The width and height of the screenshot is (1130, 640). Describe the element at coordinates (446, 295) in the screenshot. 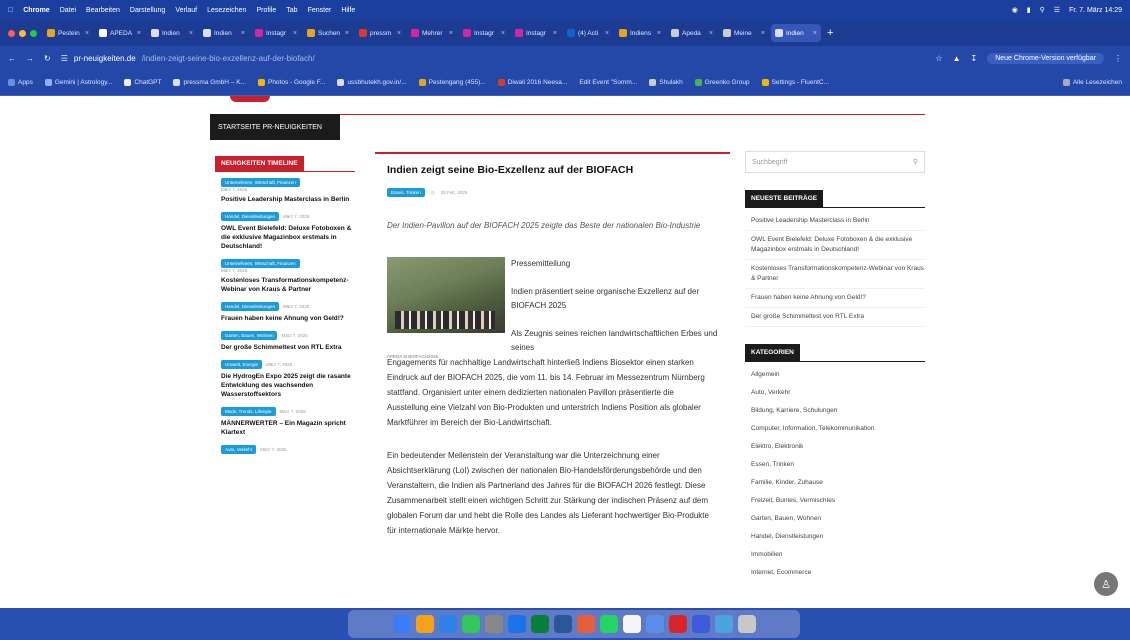

I see `article-photo` at that location.